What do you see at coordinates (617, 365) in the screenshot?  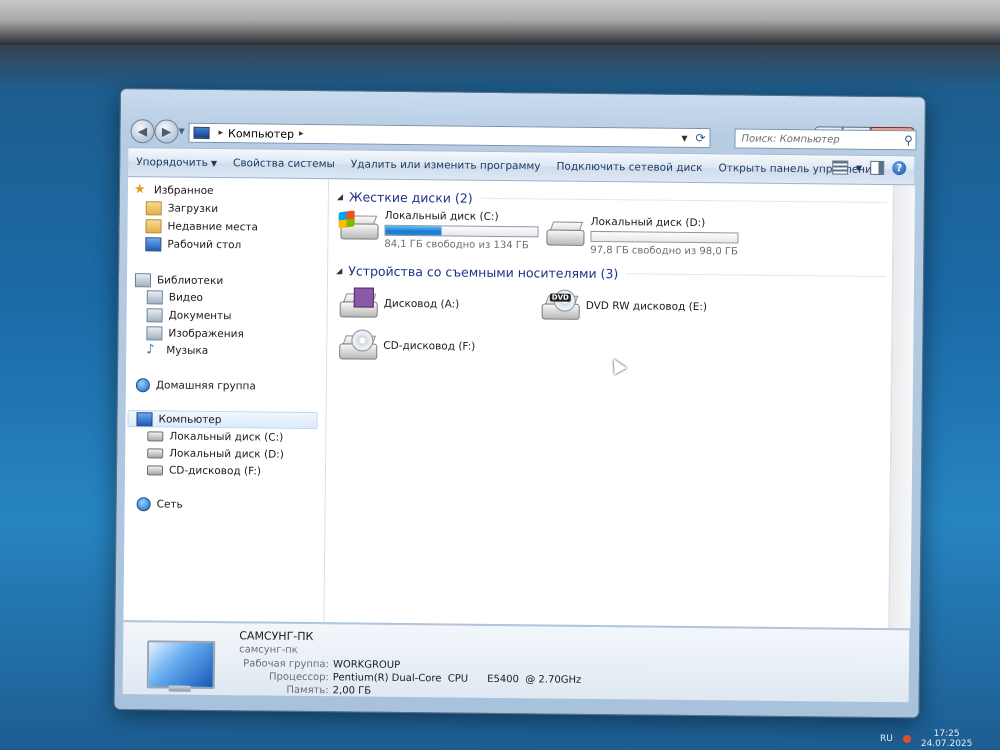 I see `mouse-cursor-icon` at bounding box center [617, 365].